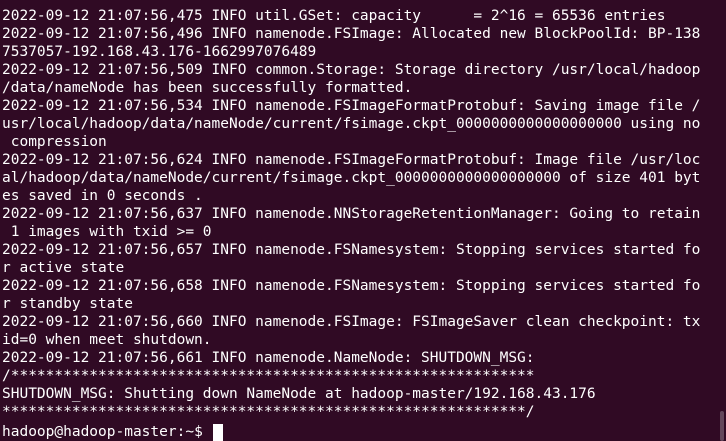 This screenshot has height=441, width=726. What do you see at coordinates (63, 268) in the screenshot?
I see `log-line: r active state` at bounding box center [63, 268].